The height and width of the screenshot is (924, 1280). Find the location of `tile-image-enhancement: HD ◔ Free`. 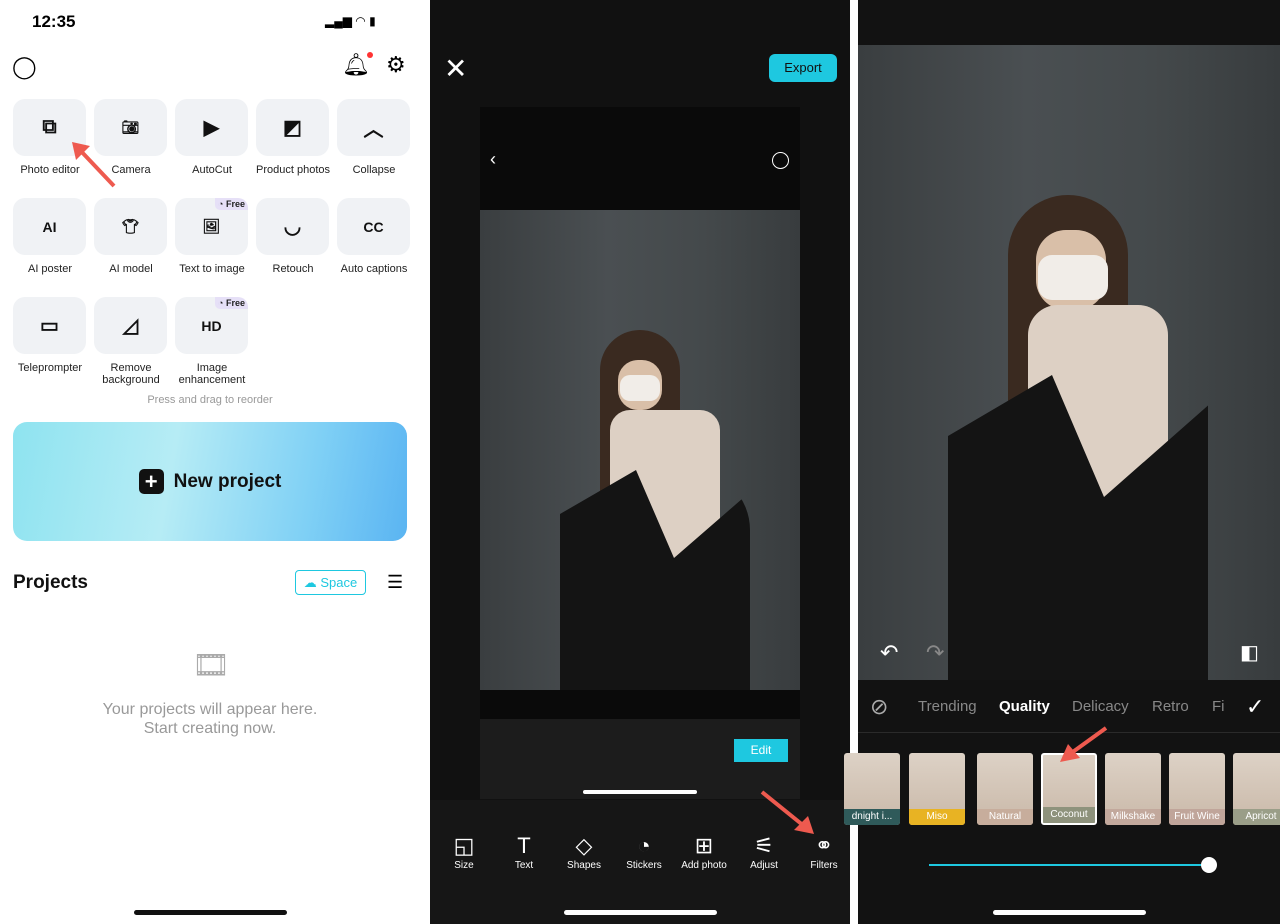

tile-image-enhancement: HD ◔ Free is located at coordinates (211, 325).